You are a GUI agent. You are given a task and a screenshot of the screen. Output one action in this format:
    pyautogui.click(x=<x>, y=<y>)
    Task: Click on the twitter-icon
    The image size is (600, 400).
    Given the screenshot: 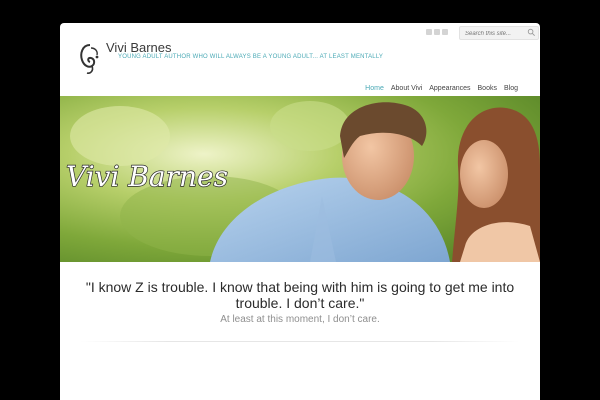 What is the action you would take?
    pyautogui.click(x=429, y=32)
    